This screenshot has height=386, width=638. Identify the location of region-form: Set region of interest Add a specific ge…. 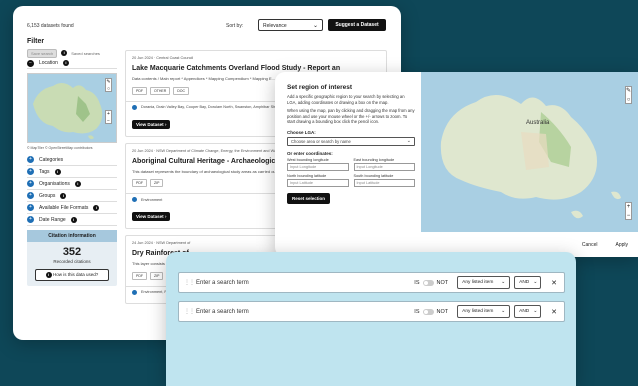
(351, 144).